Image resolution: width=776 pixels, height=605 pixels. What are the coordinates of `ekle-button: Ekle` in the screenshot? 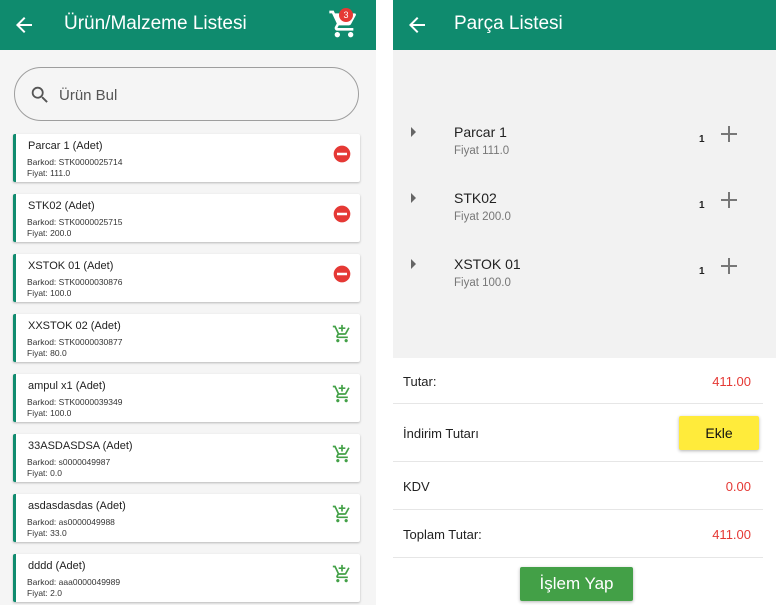 It's located at (719, 433).